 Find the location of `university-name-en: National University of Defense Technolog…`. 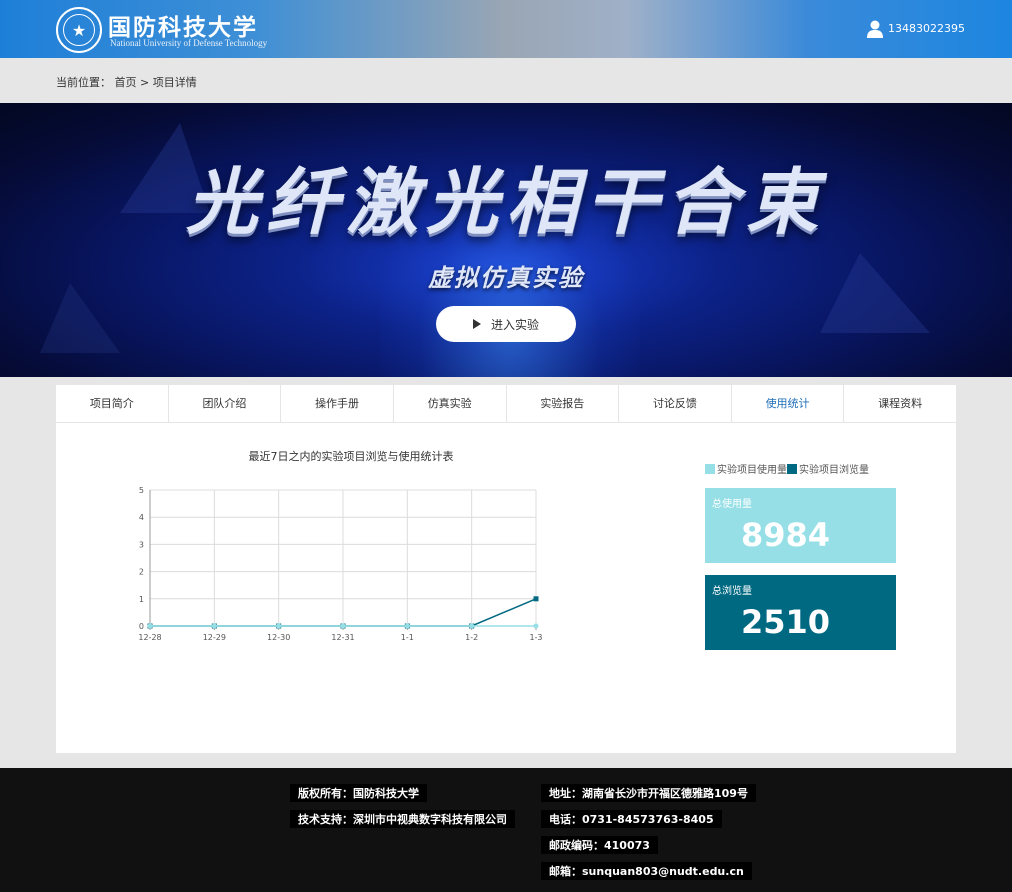

university-name-en: National University of Defense Technolog… is located at coordinates (189, 43).